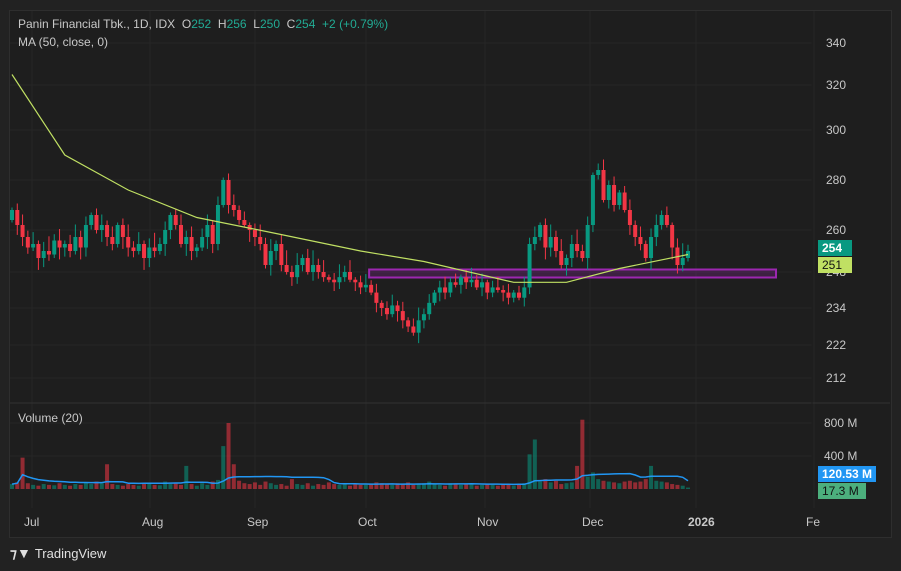 Image resolution: width=901 pixels, height=571 pixels. I want to click on open-value: 252, so click(201, 24).